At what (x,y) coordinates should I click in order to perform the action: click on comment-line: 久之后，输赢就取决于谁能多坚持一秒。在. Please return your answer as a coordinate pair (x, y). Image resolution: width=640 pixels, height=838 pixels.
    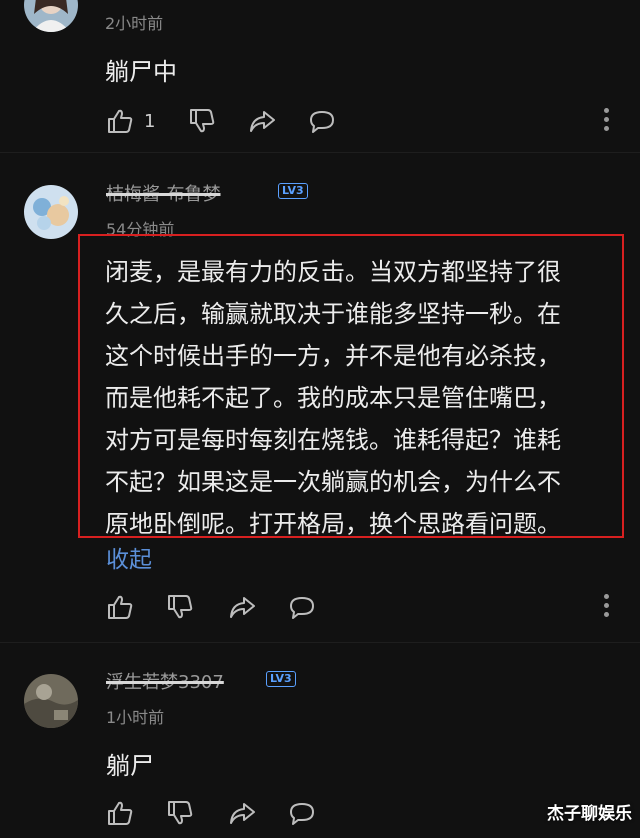
    Looking at the image, I should click on (333, 314).